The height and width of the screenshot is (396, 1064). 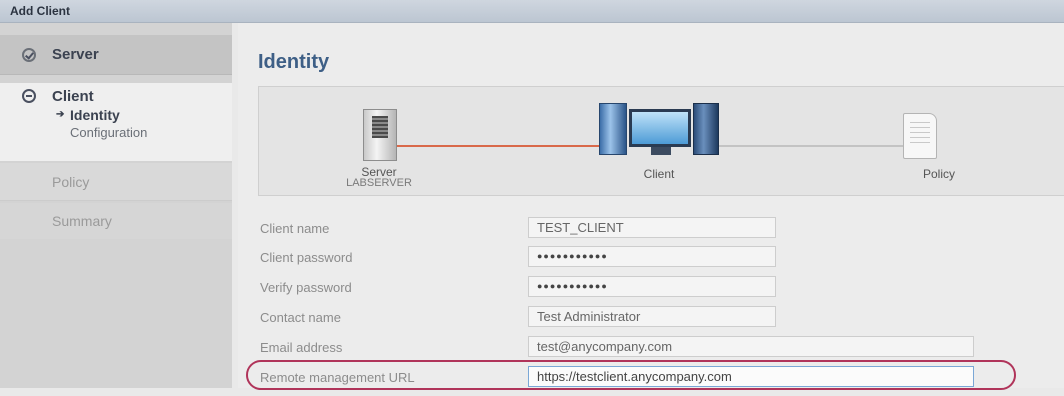 What do you see at coordinates (71, 182) in the screenshot?
I see `sidebar-item-label: Policy` at bounding box center [71, 182].